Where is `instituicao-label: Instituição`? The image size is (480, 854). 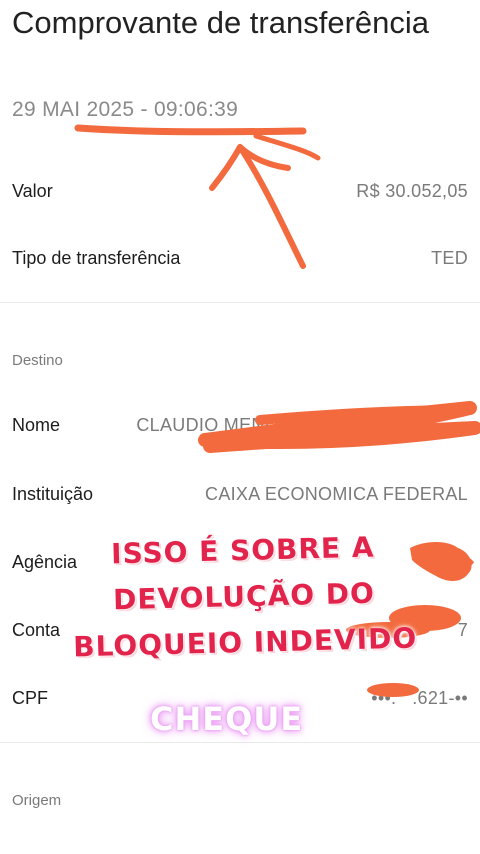
instituicao-label: Instituição is located at coordinates (53, 493).